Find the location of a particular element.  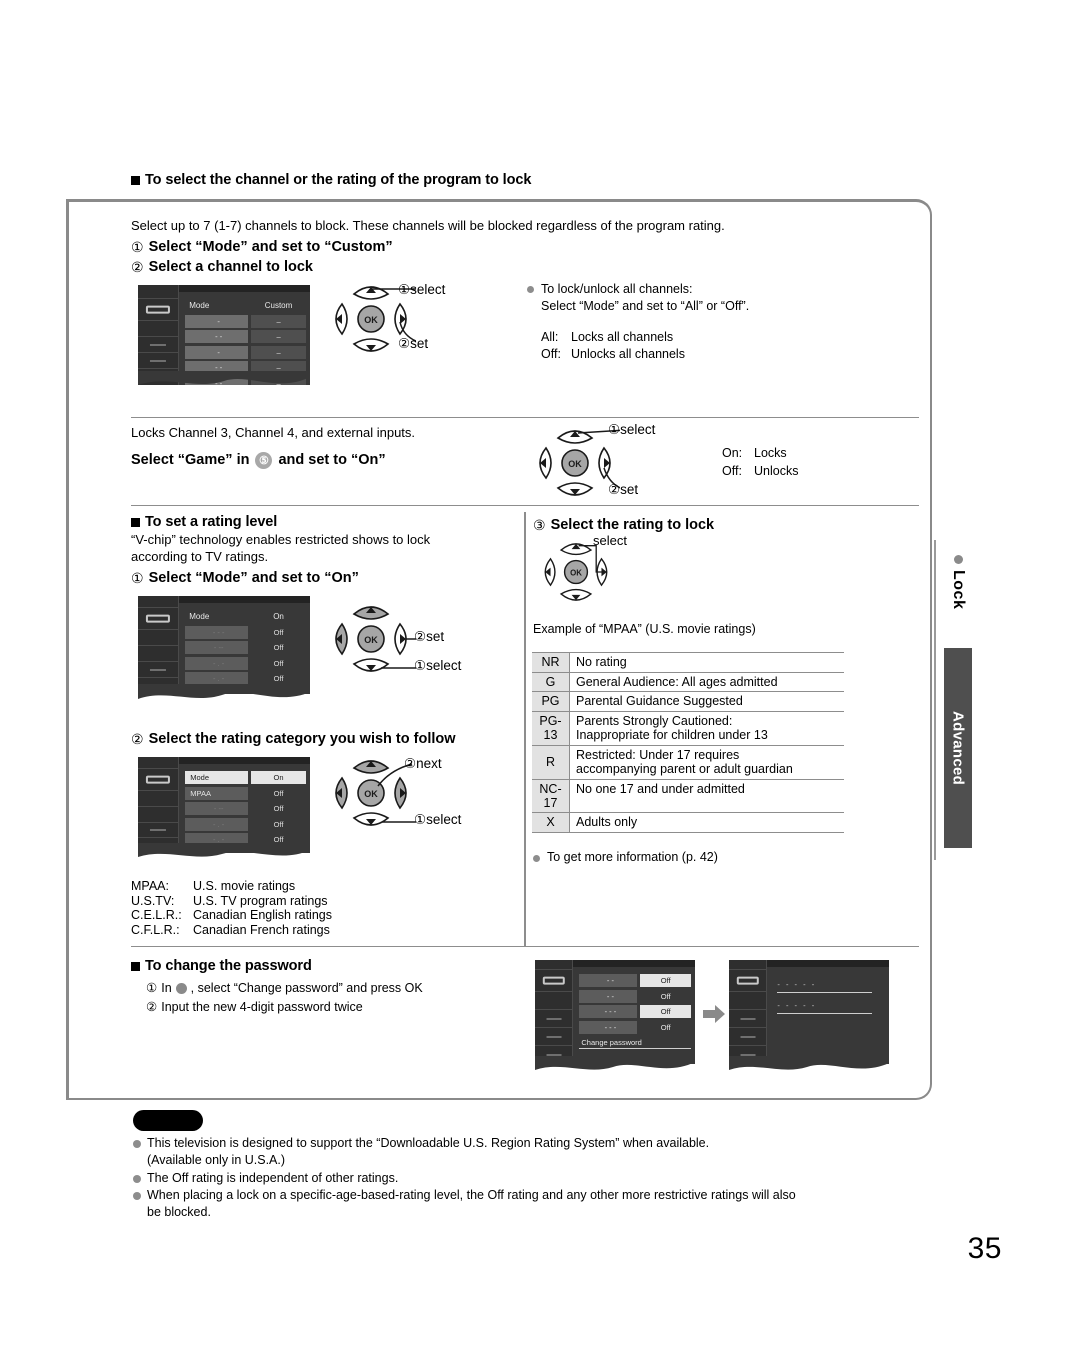

tv-screen-password-entry: - - - - - - - - - - is located at coordinates (809, 1019).